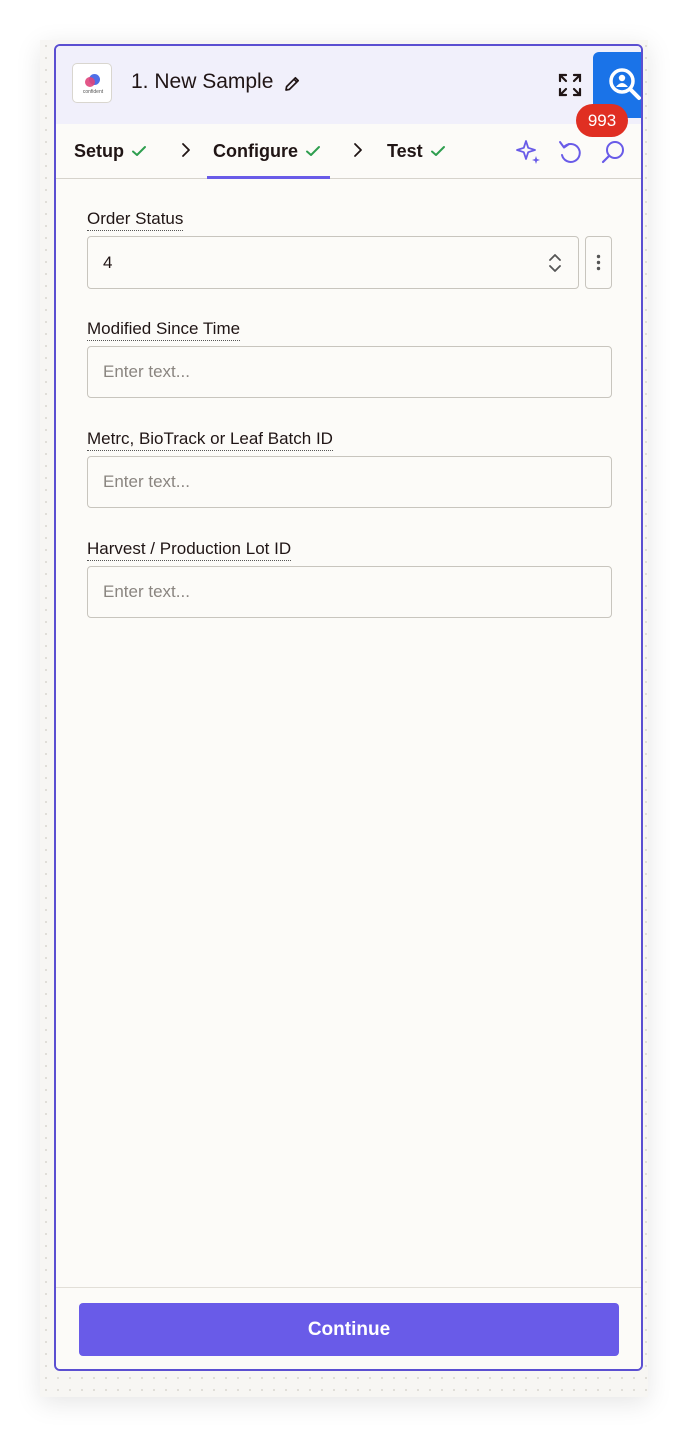 This screenshot has height=1437, width=688. Describe the element at coordinates (405, 150) in the screenshot. I see `tab-test-label: Test` at that location.